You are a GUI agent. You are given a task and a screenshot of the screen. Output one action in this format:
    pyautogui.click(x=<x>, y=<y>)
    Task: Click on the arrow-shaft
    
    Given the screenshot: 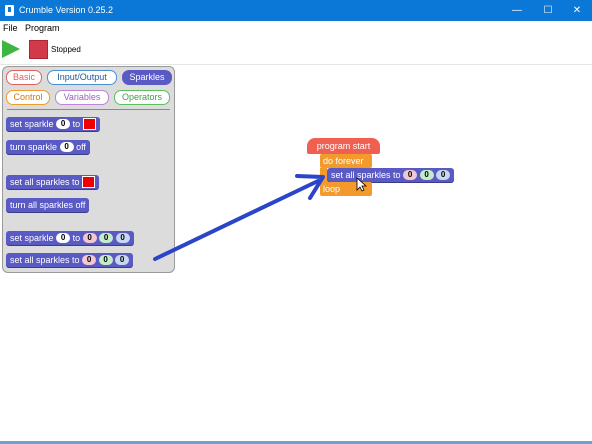 What is the action you would take?
    pyautogui.click(x=236, y=220)
    